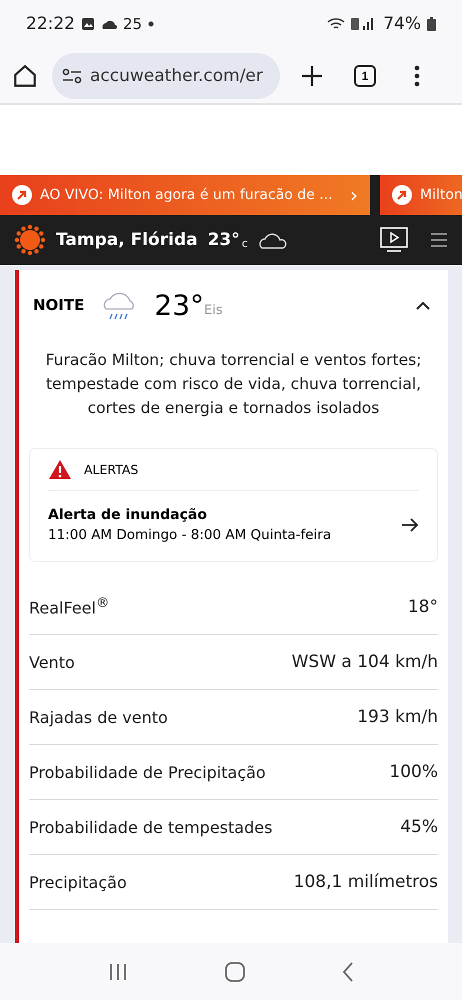 The image size is (462, 1000). Describe the element at coordinates (366, 882) in the screenshot. I see `detail-value: 108,1 milímetros` at that location.